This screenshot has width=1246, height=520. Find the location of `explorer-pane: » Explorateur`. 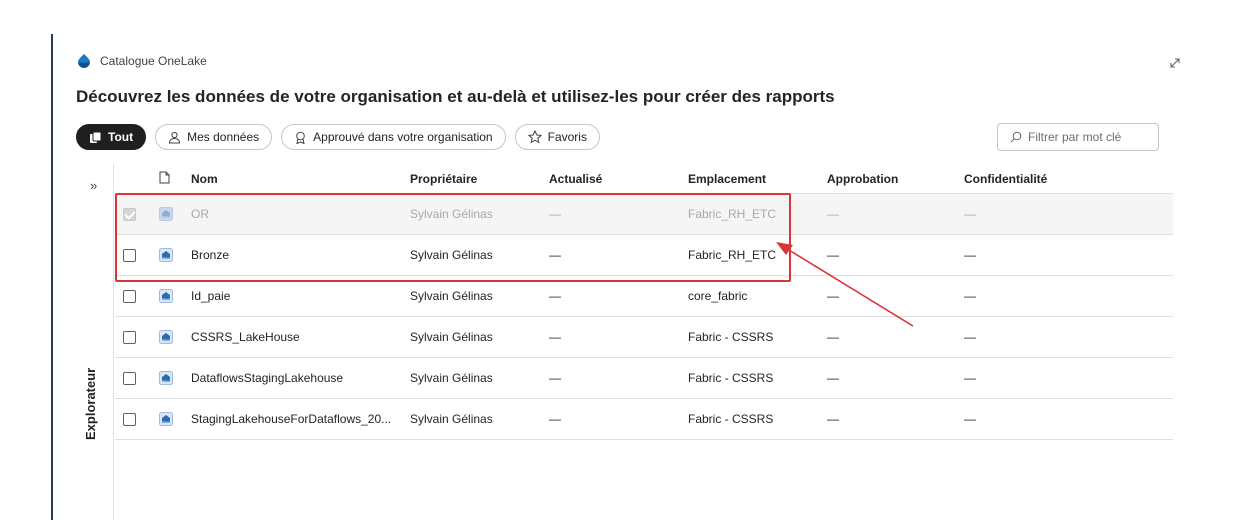

explorer-pane: » Explorateur is located at coordinates (95, 342).